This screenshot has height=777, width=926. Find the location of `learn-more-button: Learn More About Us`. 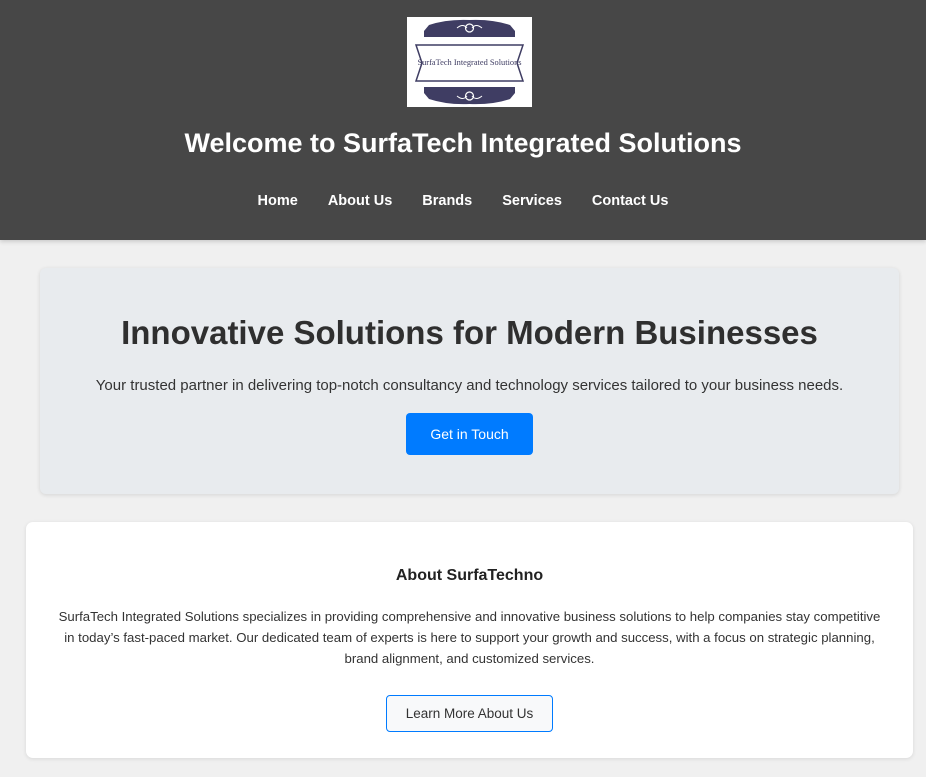

learn-more-button: Learn More About Us is located at coordinates (469, 713).